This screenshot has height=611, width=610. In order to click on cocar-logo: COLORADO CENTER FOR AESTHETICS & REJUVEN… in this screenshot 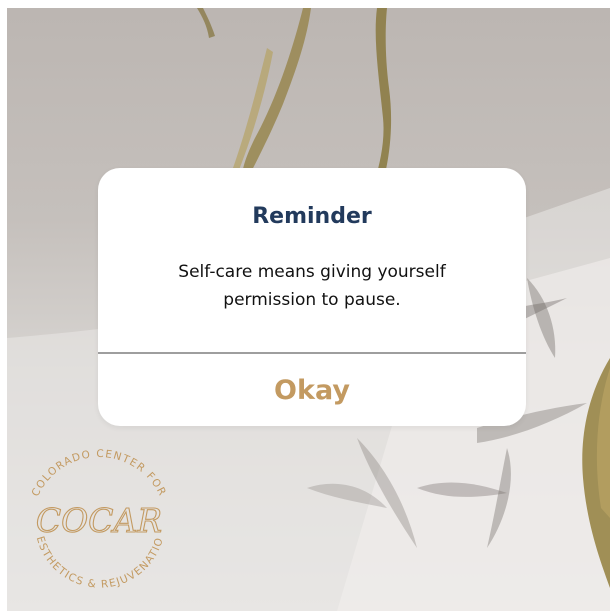, I will do `click(91, 511)`.